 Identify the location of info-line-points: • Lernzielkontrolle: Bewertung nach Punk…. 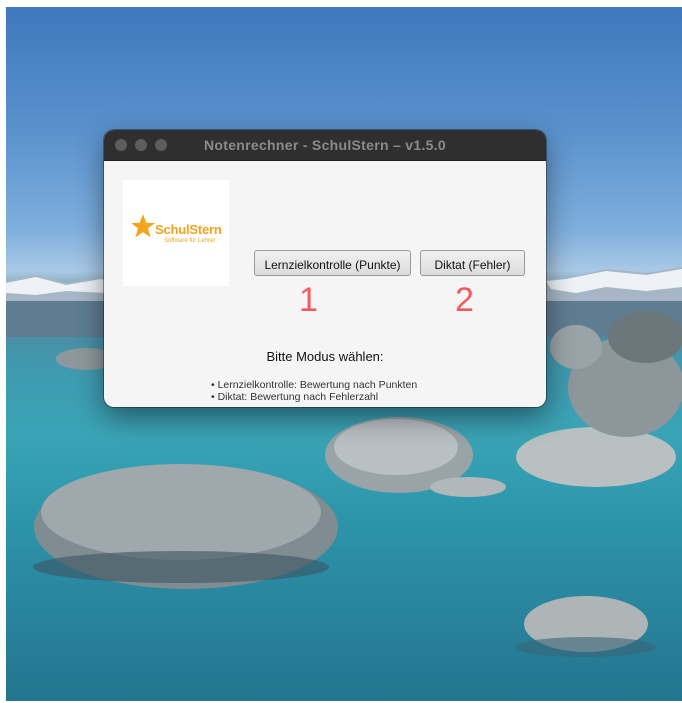
(314, 385).